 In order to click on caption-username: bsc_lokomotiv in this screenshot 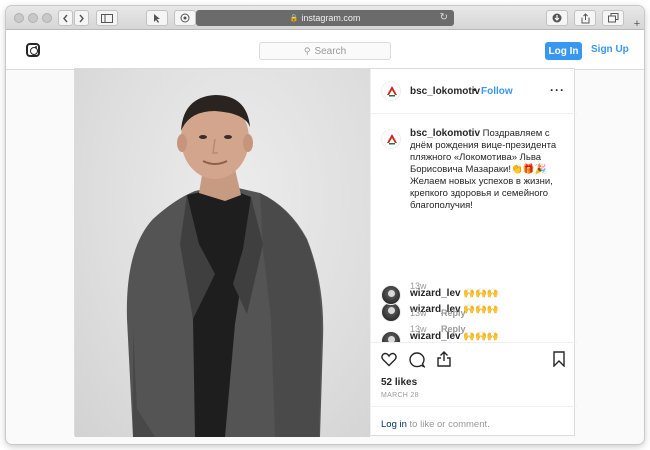, I will do `click(445, 133)`.